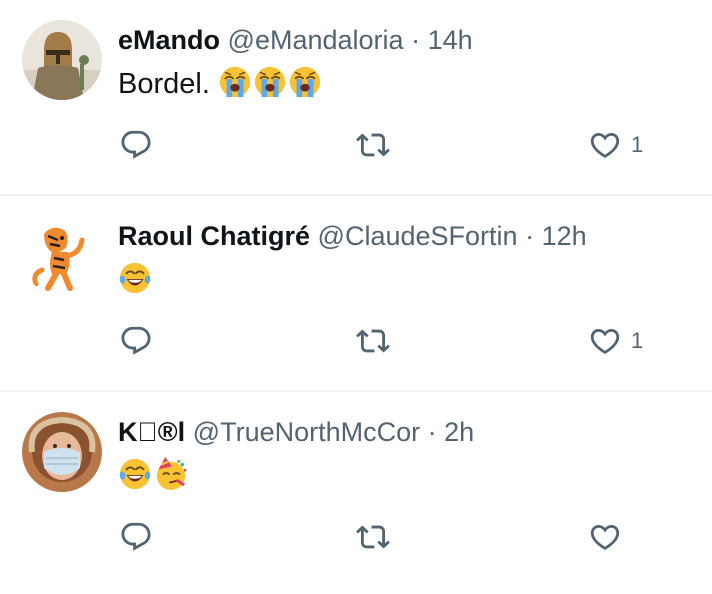 The image size is (712, 594). Describe the element at coordinates (169, 40) in the screenshot. I see `display-name: eMando` at that location.